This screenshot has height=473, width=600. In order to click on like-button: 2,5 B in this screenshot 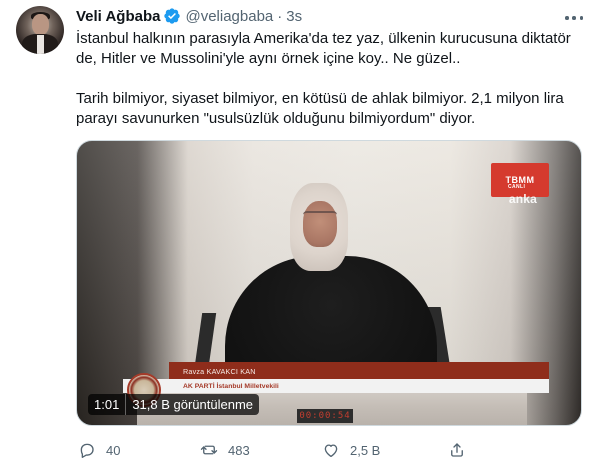, I will do `click(351, 450)`.